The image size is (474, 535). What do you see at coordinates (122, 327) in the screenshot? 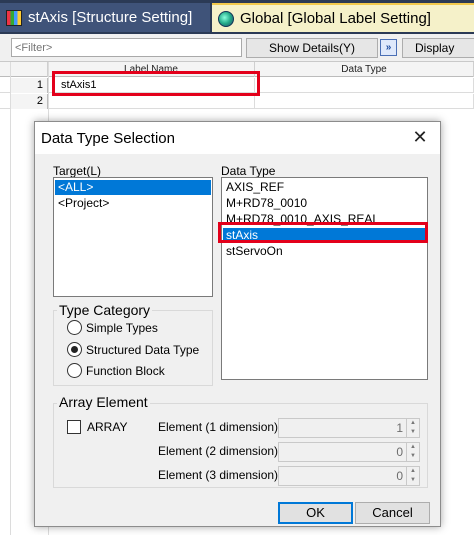
I see `radio-simple-types-label: Simple Types` at bounding box center [122, 327].